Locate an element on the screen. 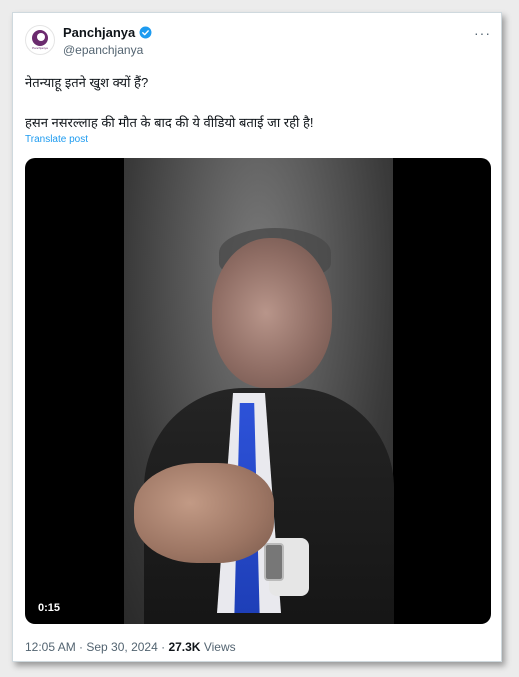 The image size is (519, 677). author-display-name: Panchjanya is located at coordinates (99, 32).